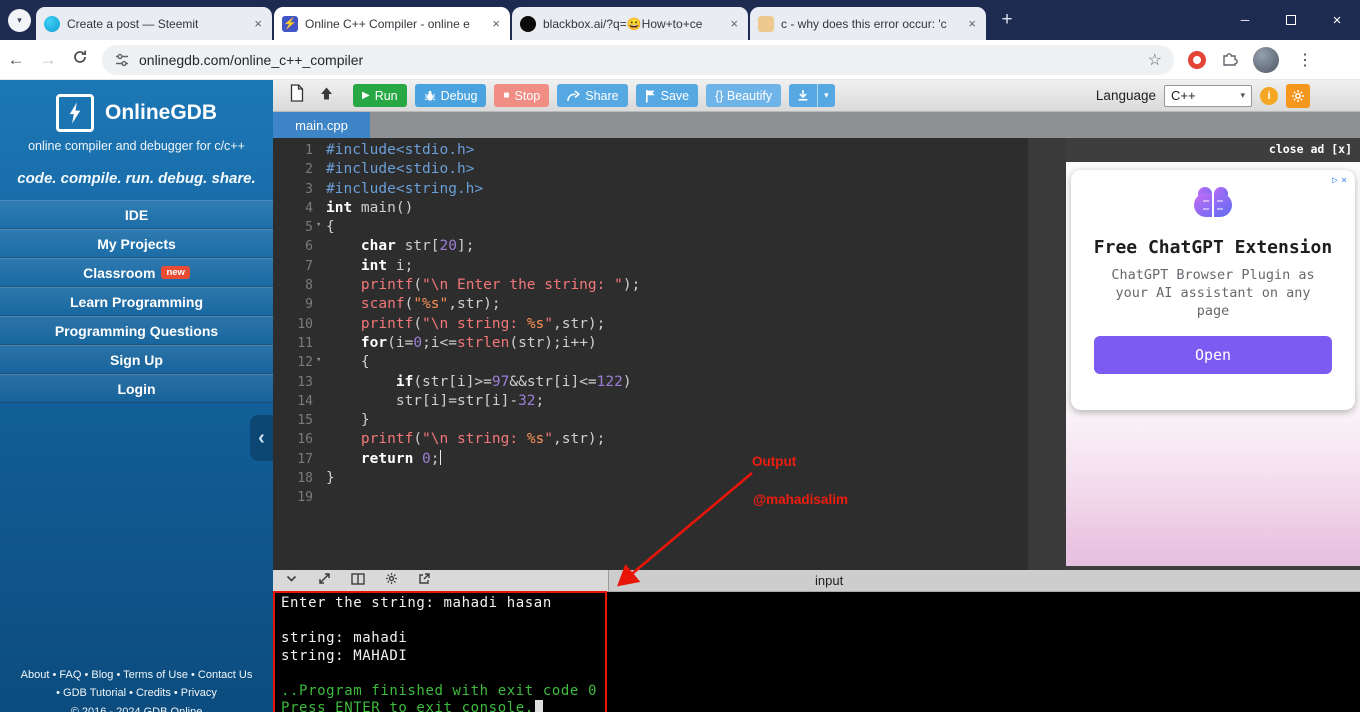  Describe the element at coordinates (154, 23) in the screenshot. I see `browser-tab: Create a post — Steemit ×` at that location.